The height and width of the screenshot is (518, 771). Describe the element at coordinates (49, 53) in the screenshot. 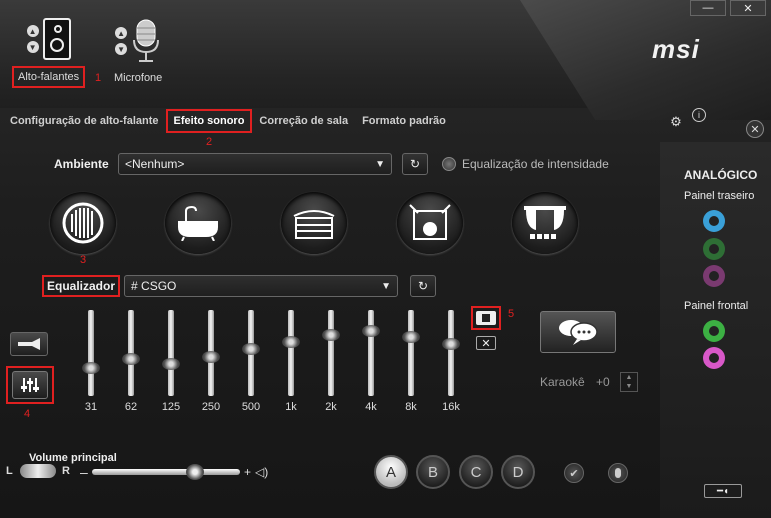

I see `device-speakers: ▲ ▼ Alto-falantes` at that location.